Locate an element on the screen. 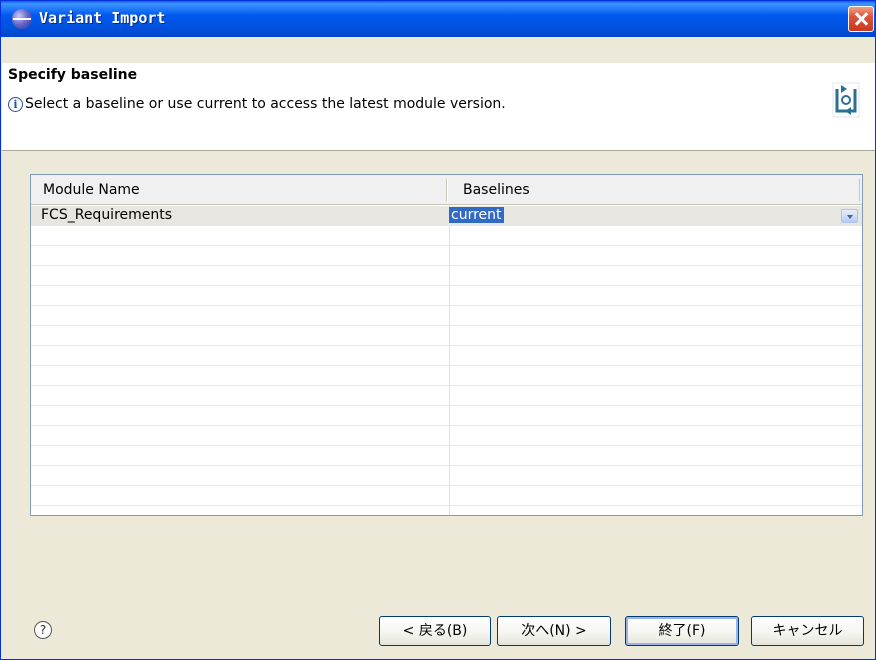  chevron-down-icon is located at coordinates (849, 216).